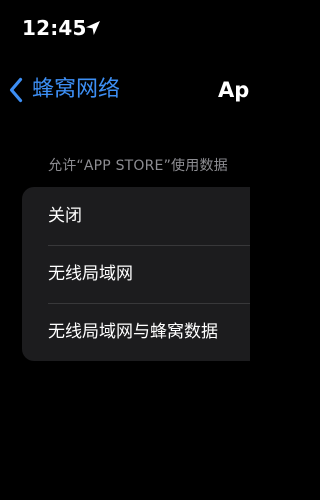  I want to click on status-bar: 12:45, so click(125, 28).